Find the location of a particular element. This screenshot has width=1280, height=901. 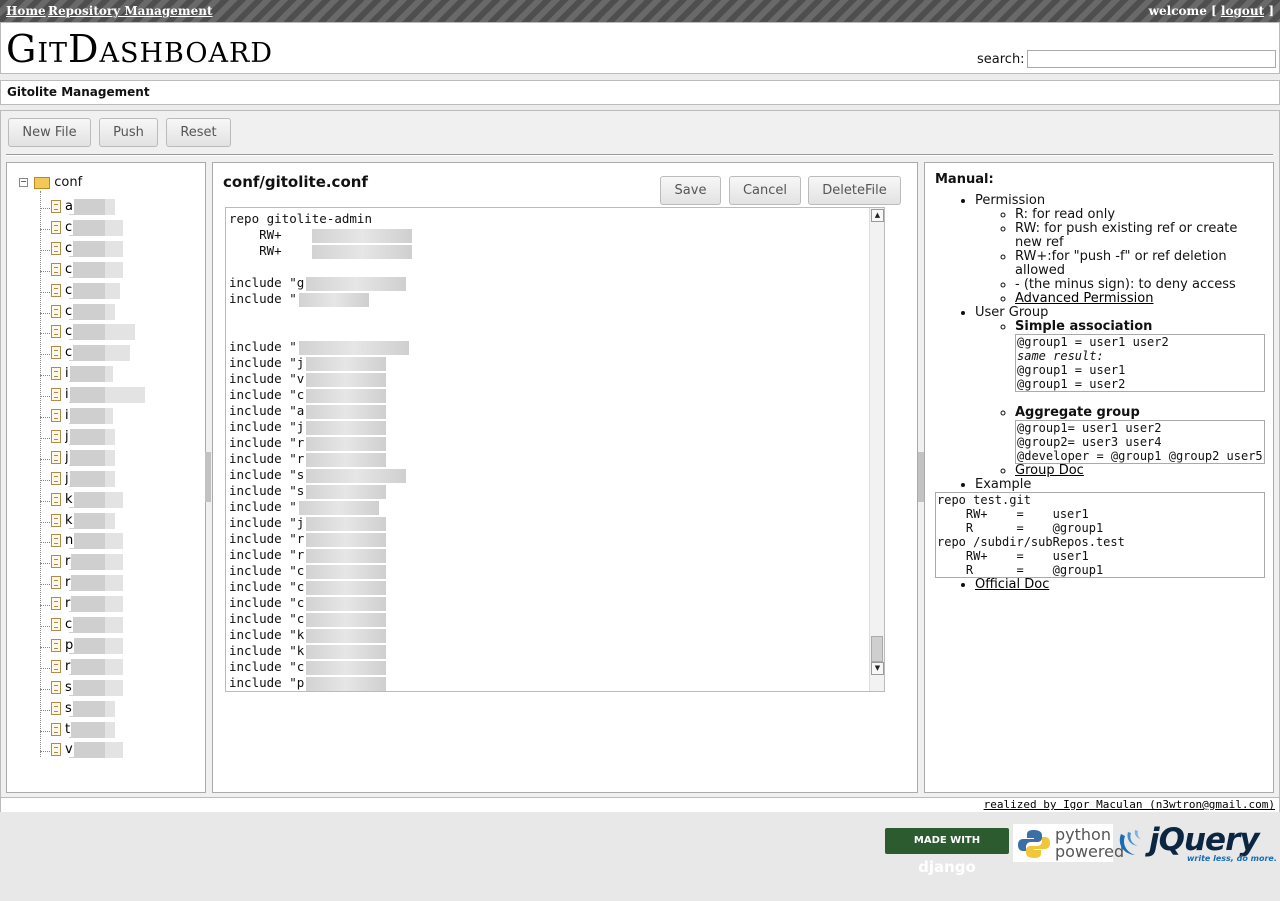

permission-heading: Permission is located at coordinates (1010, 200).